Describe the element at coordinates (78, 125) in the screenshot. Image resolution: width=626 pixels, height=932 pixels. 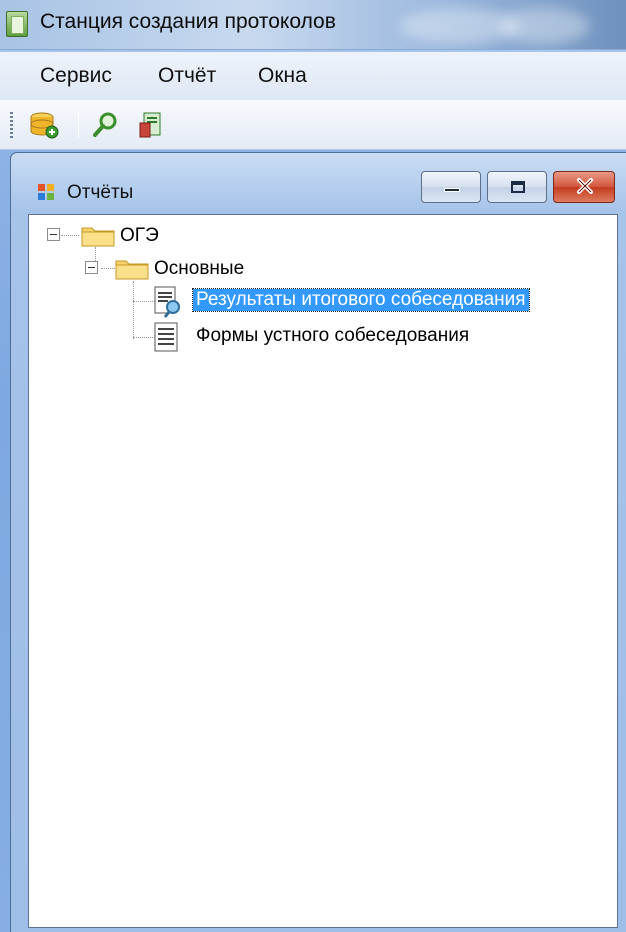
I see `toolbar-separator` at that location.